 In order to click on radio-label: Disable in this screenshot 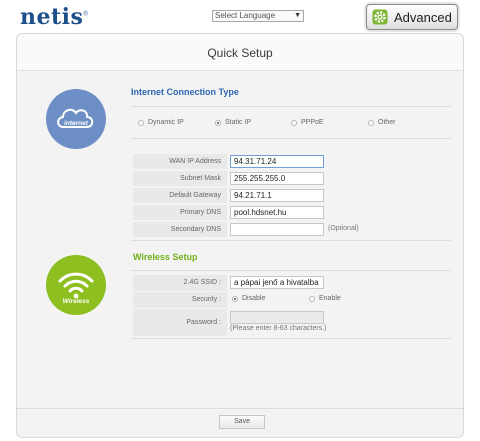, I will do `click(254, 298)`.